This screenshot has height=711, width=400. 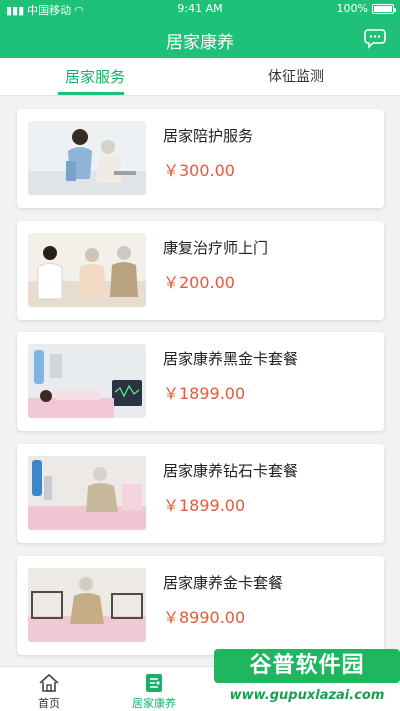 What do you see at coordinates (200, 605) in the screenshot?
I see `service-card-gold: 居家康养金卡套餐 ￥8990.00` at bounding box center [200, 605].